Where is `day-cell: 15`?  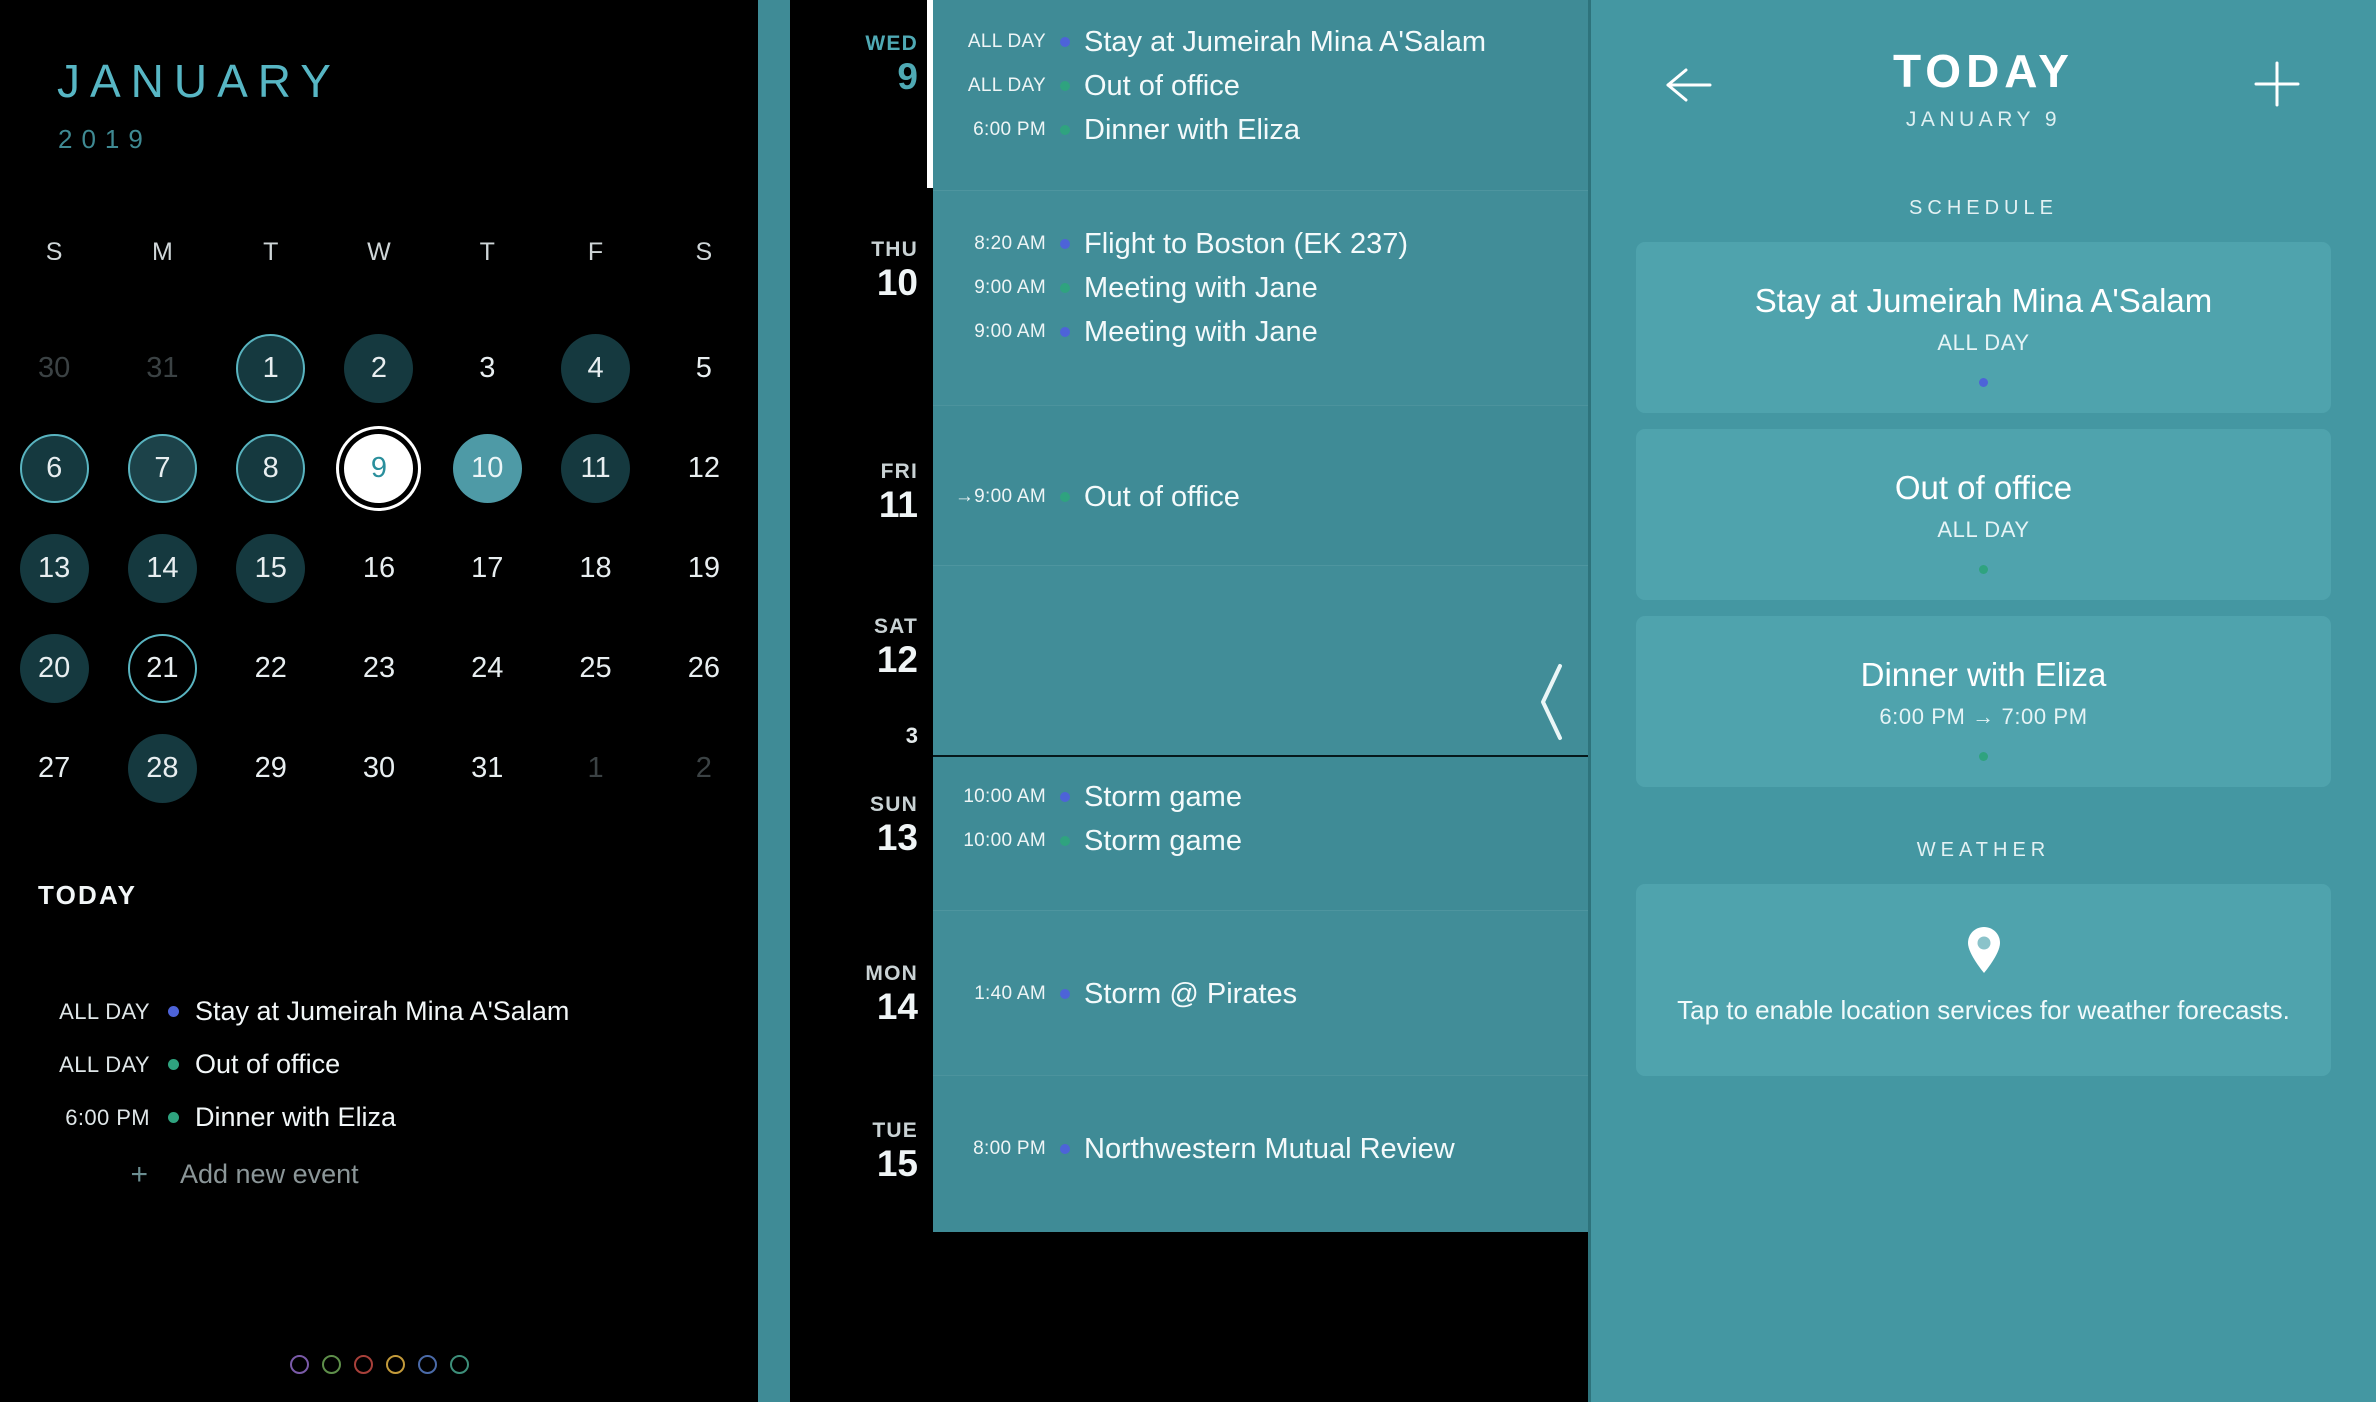 day-cell: 15 is located at coordinates (271, 568).